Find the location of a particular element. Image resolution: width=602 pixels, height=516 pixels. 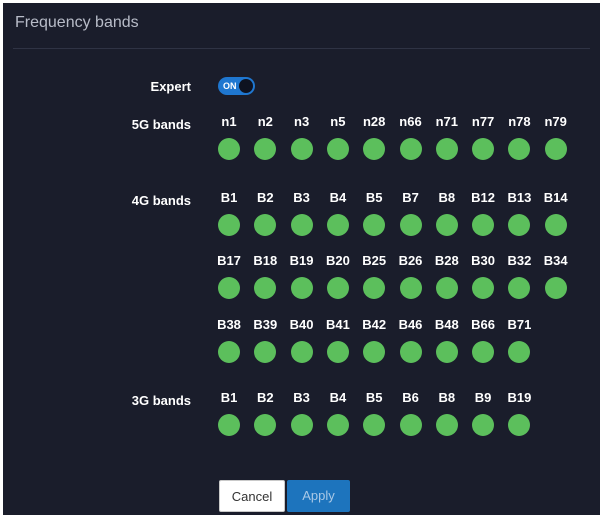

band-label: B14 is located at coordinates (555, 197).